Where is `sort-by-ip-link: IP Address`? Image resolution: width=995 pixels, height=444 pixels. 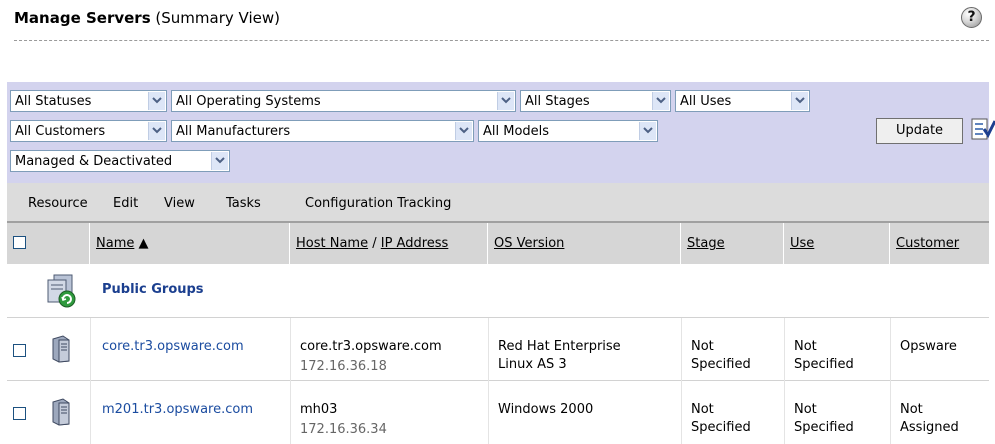
sort-by-ip-link: IP Address is located at coordinates (415, 243).